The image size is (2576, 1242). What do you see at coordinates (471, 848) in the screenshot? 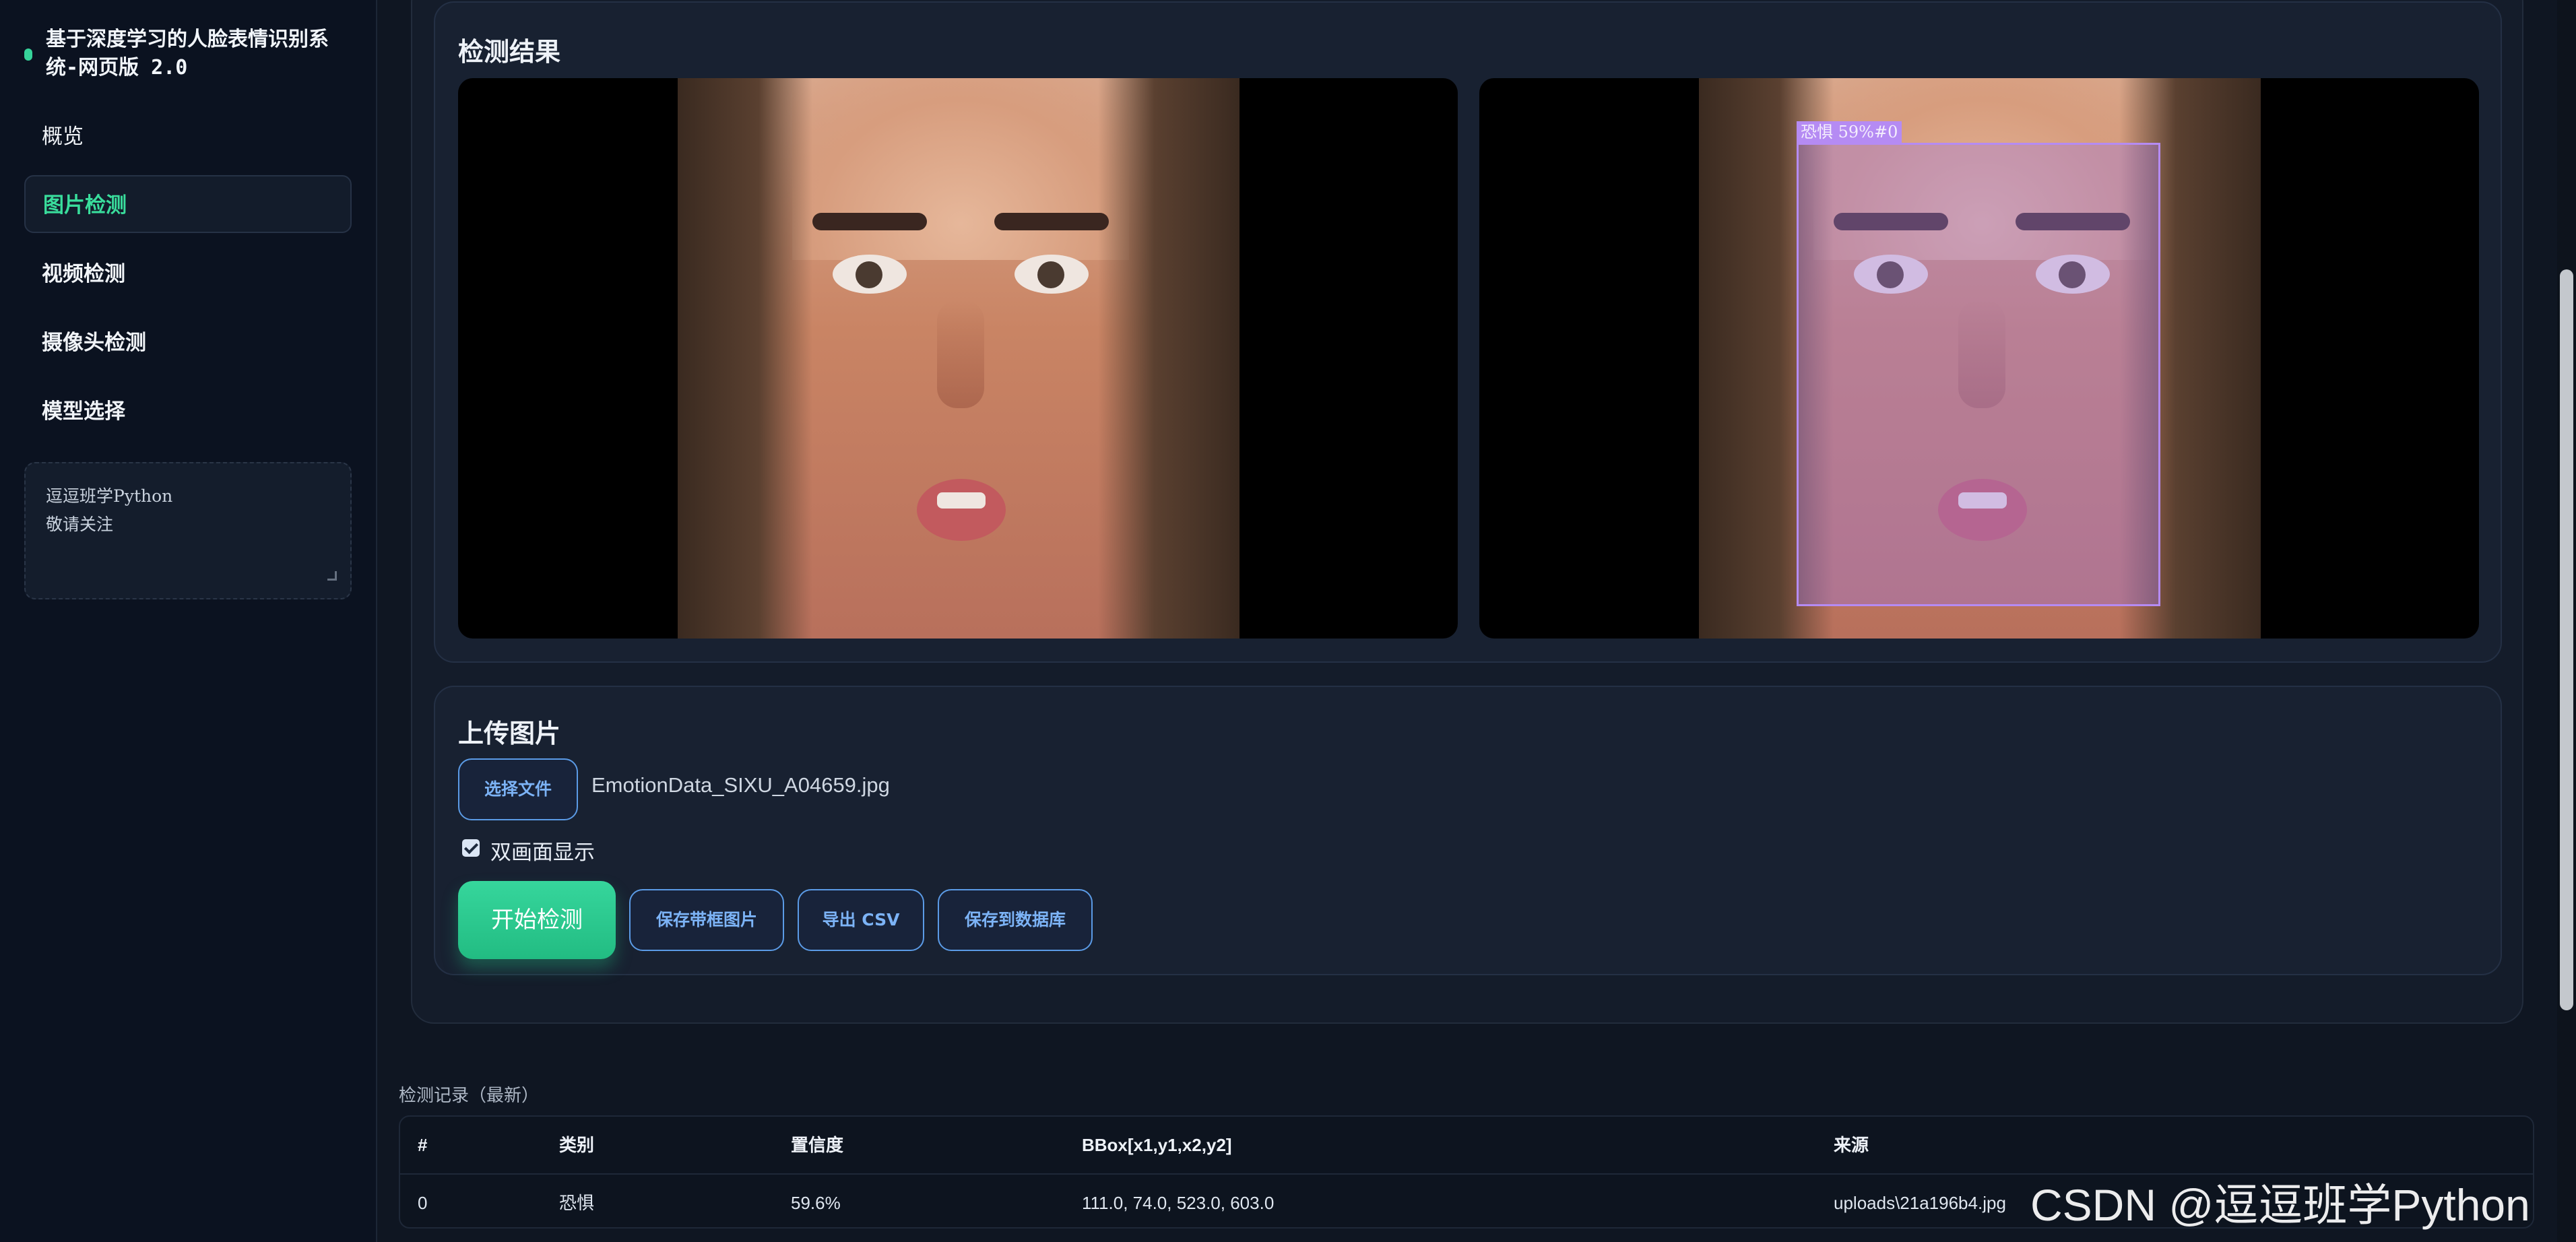
I see `dual-view-checkbox` at bounding box center [471, 848].